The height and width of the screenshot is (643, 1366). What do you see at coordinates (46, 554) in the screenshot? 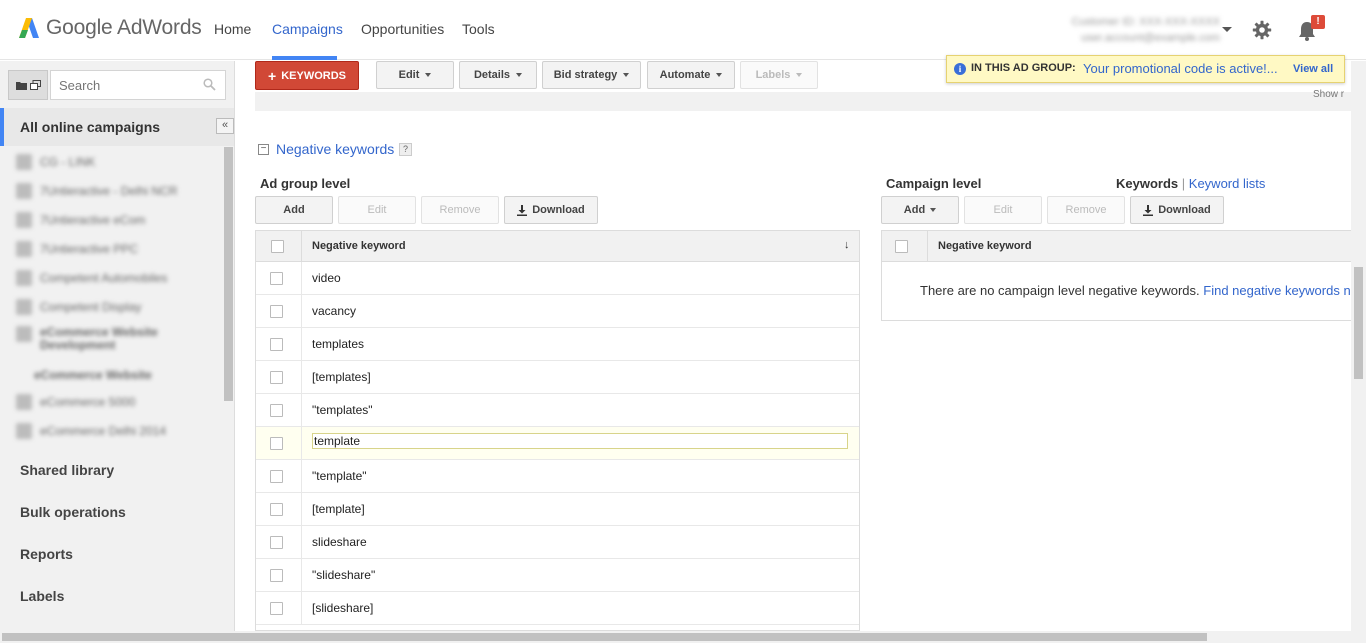
I see `sidebar-reports: Reports` at bounding box center [46, 554].